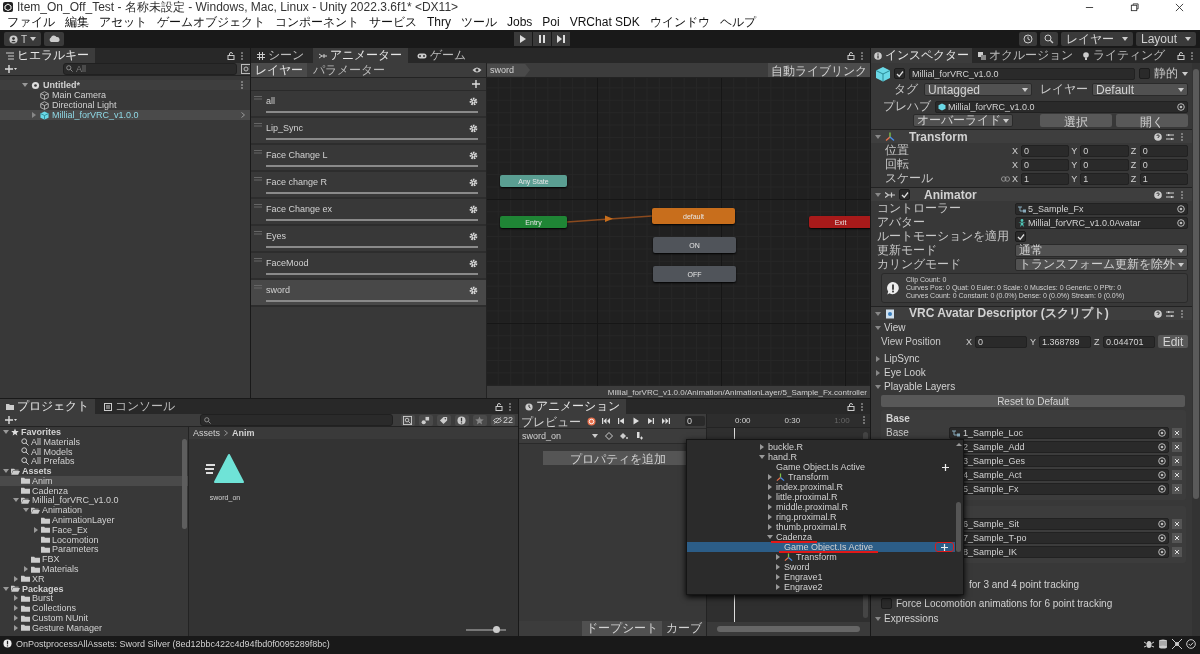 The image size is (1200, 654). What do you see at coordinates (1101, 222) in the screenshot?
I see `object-field: Millial_forVRC_v1.0.0Avatar` at bounding box center [1101, 222].